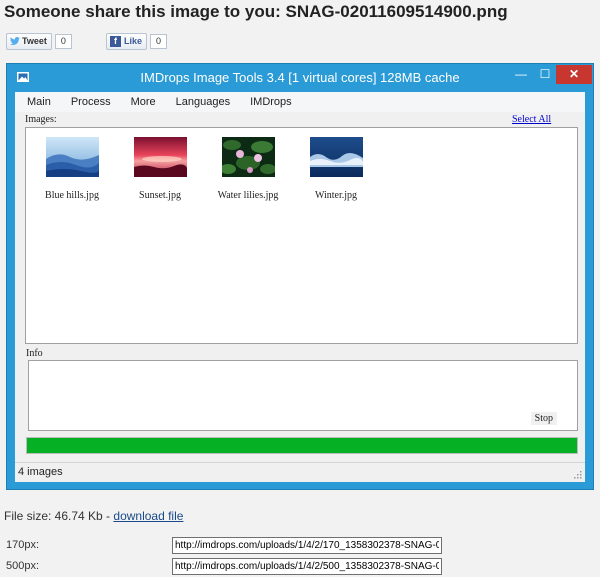 The width and height of the screenshot is (600, 577). Describe the element at coordinates (336, 195) in the screenshot. I see `thumbnail-caption: Winter.jpg` at that location.